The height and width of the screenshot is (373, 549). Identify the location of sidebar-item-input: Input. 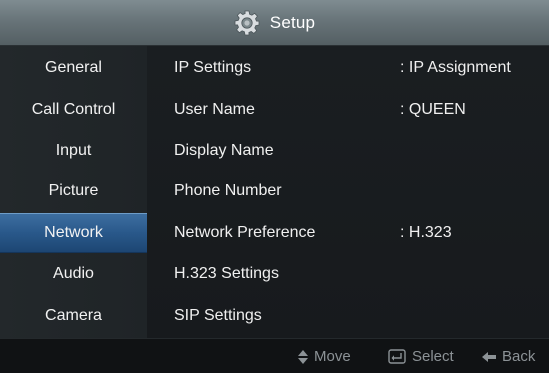
(73, 151).